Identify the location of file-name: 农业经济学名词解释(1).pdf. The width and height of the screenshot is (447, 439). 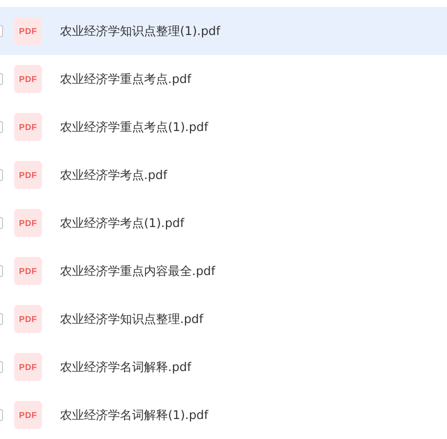
(134, 415).